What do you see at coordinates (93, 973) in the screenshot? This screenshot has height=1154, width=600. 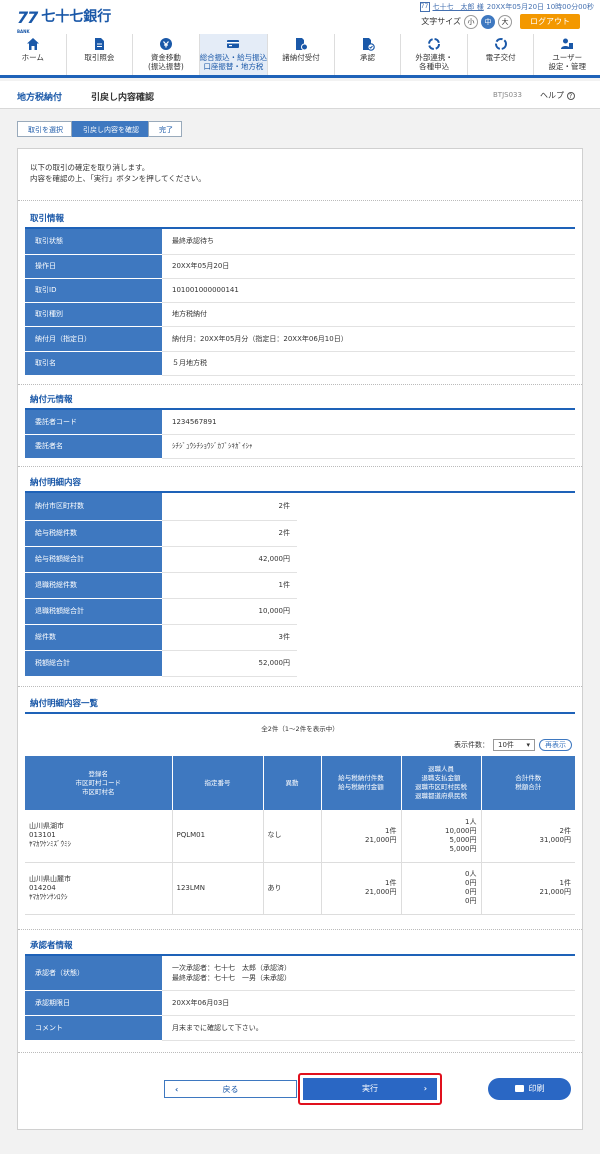 I see `row-label: 承認者（状態）` at bounding box center [93, 973].